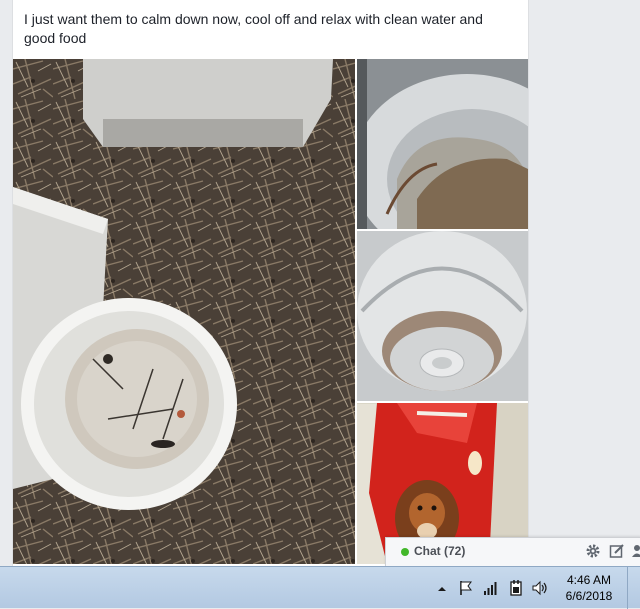  Describe the element at coordinates (405, 552) in the screenshot. I see `online-status-dot` at that location.